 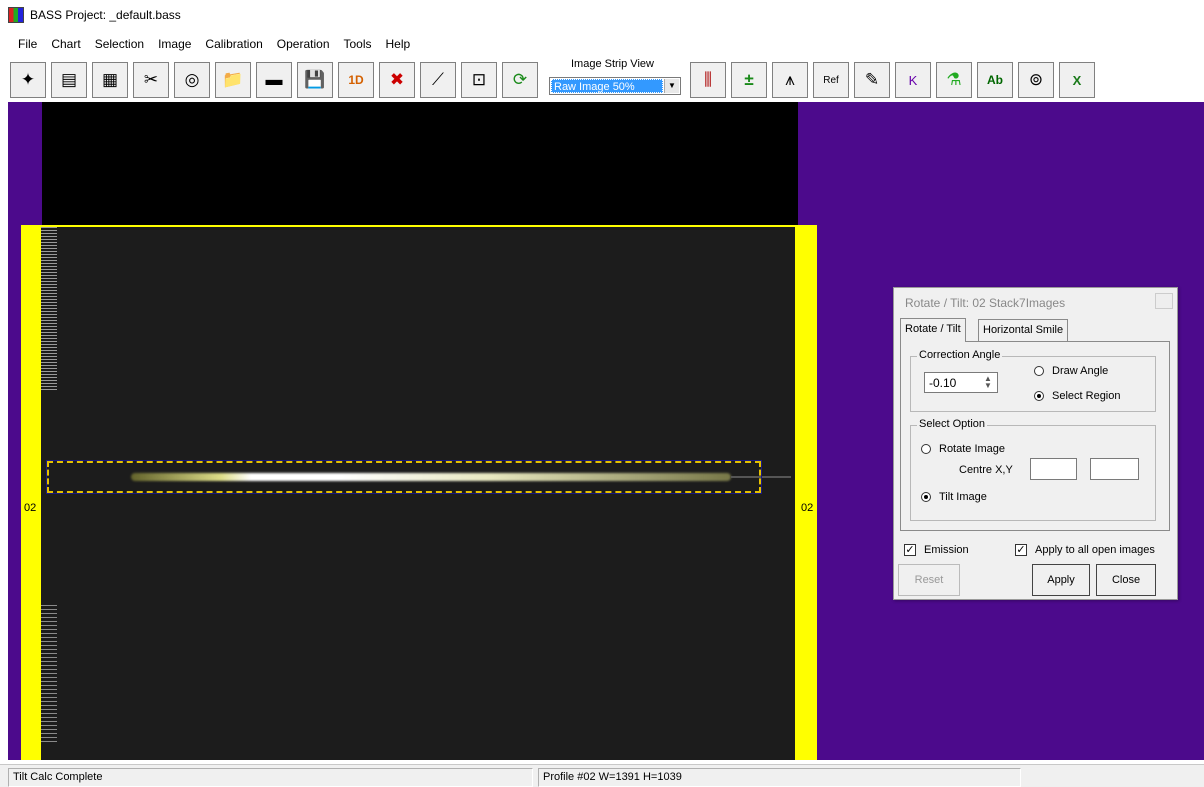 I want to click on button-label: Apply, so click(x=1061, y=580).